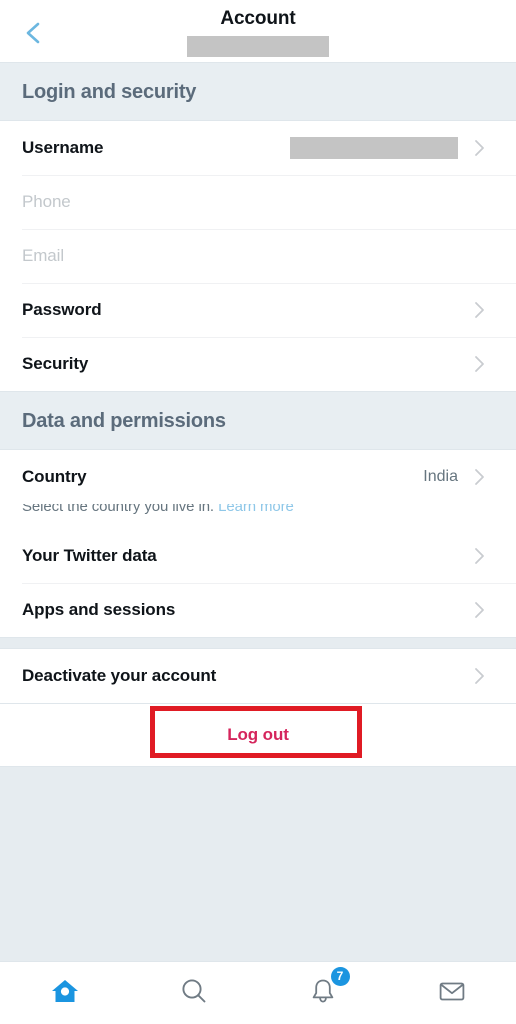 The image size is (516, 1024). I want to click on row-phone: Phone, so click(258, 202).